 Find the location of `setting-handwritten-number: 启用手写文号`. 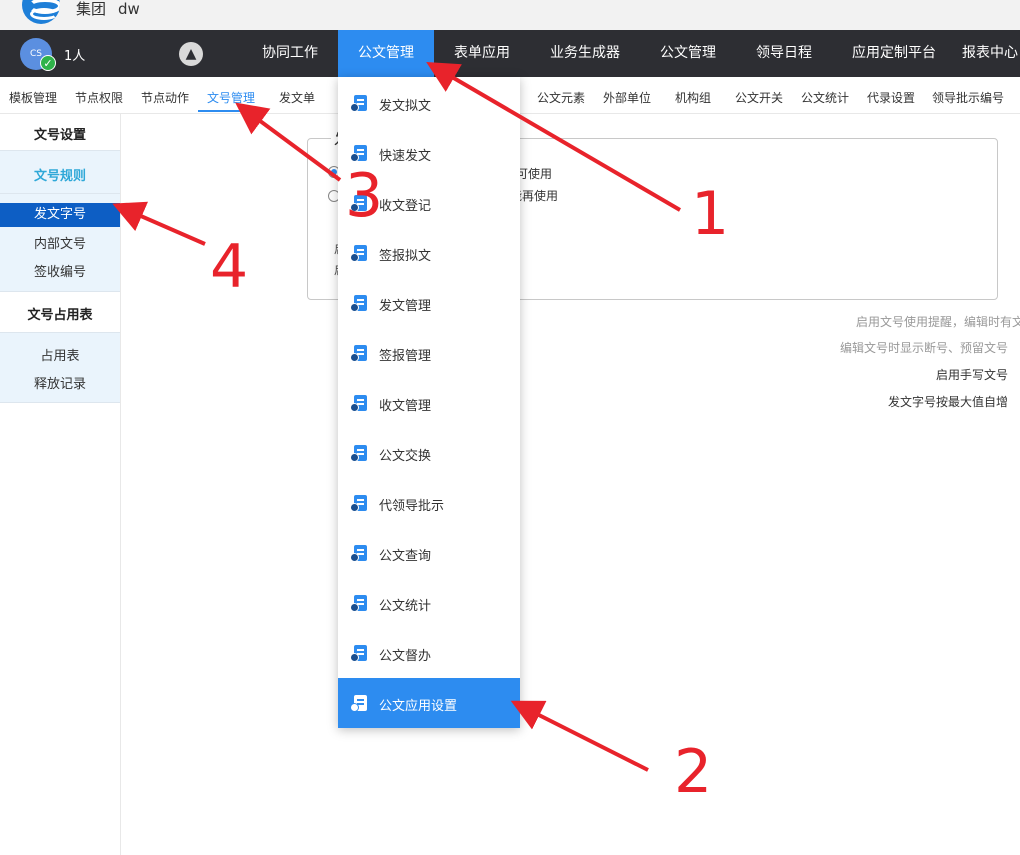

setting-handwritten-number: 启用手写文号 is located at coordinates (971, 375).